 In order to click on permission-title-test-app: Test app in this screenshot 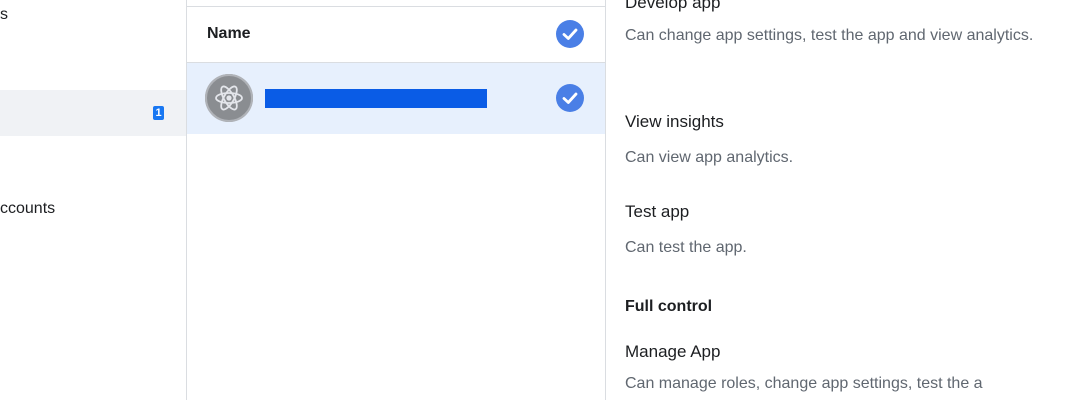, I will do `click(657, 211)`.